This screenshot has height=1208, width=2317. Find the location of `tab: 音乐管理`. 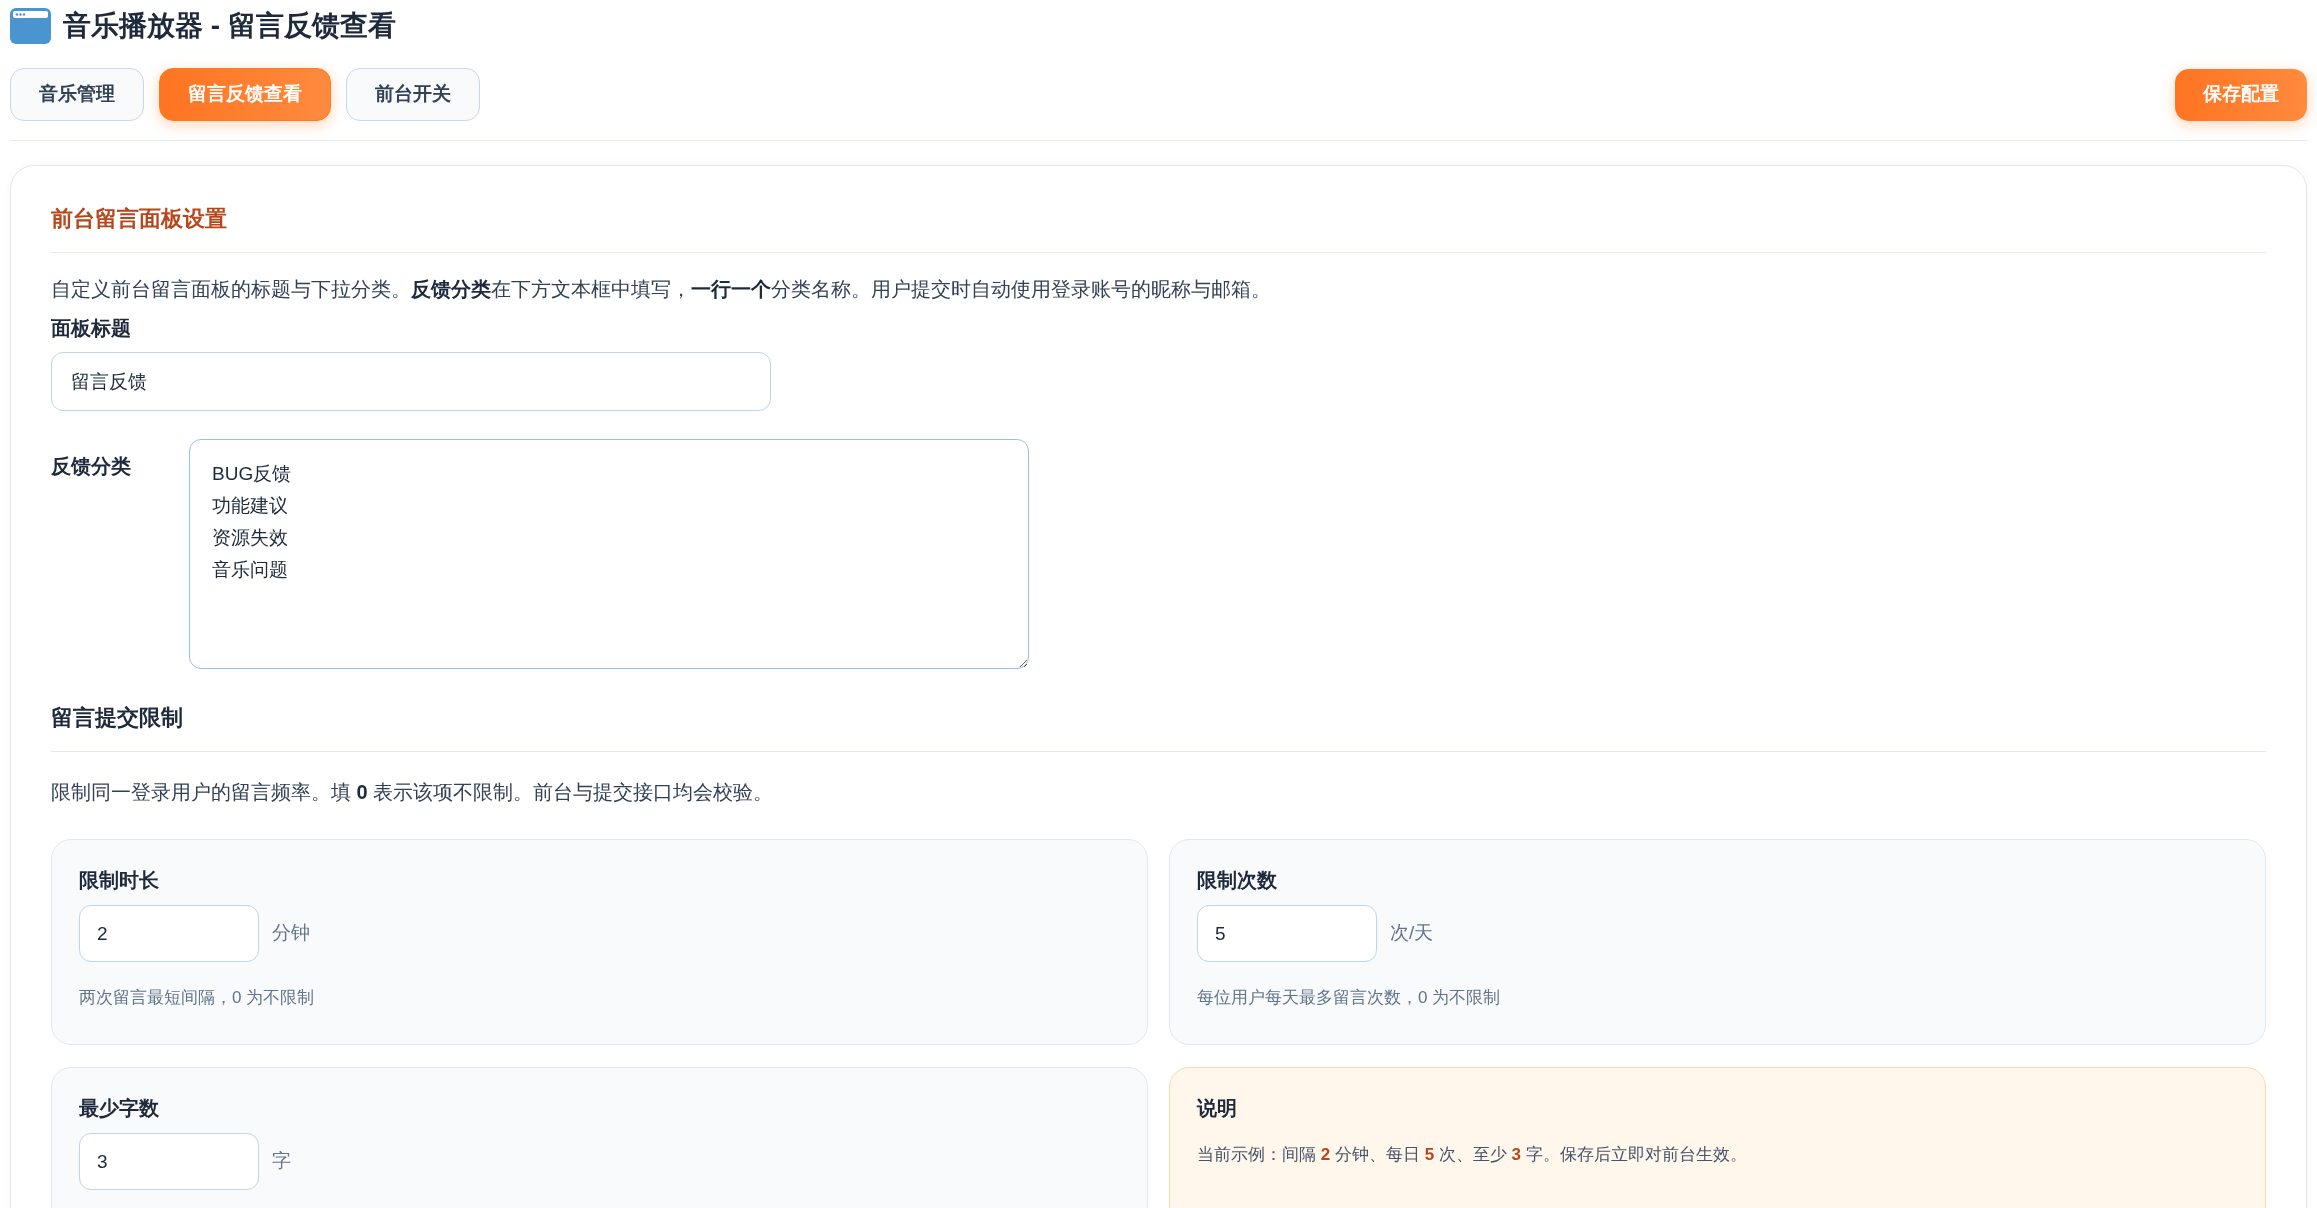

tab: 音乐管理 is located at coordinates (77, 94).